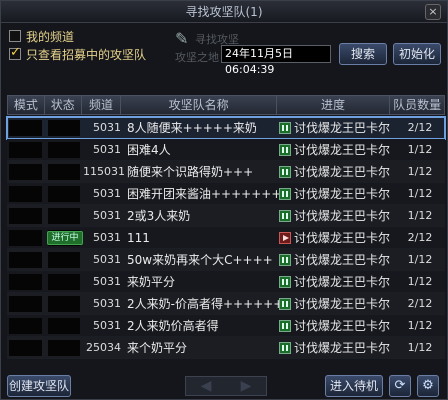  What do you see at coordinates (276, 60) in the screenshot?
I see `date-field: 24年11月5日06:04:39` at bounding box center [276, 60].